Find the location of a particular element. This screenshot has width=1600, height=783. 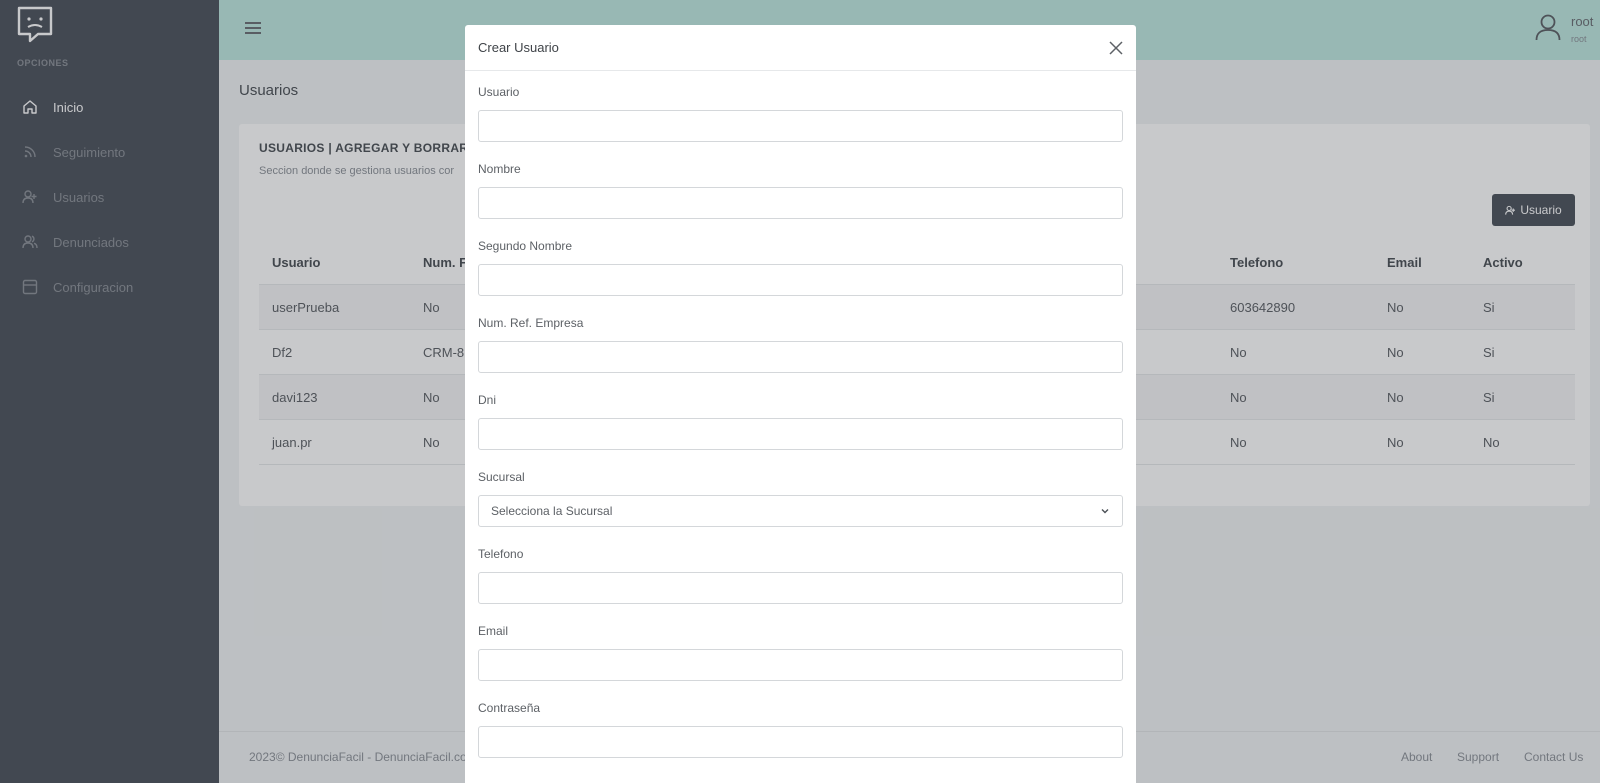

nombre-label: Nombre is located at coordinates (499, 169).